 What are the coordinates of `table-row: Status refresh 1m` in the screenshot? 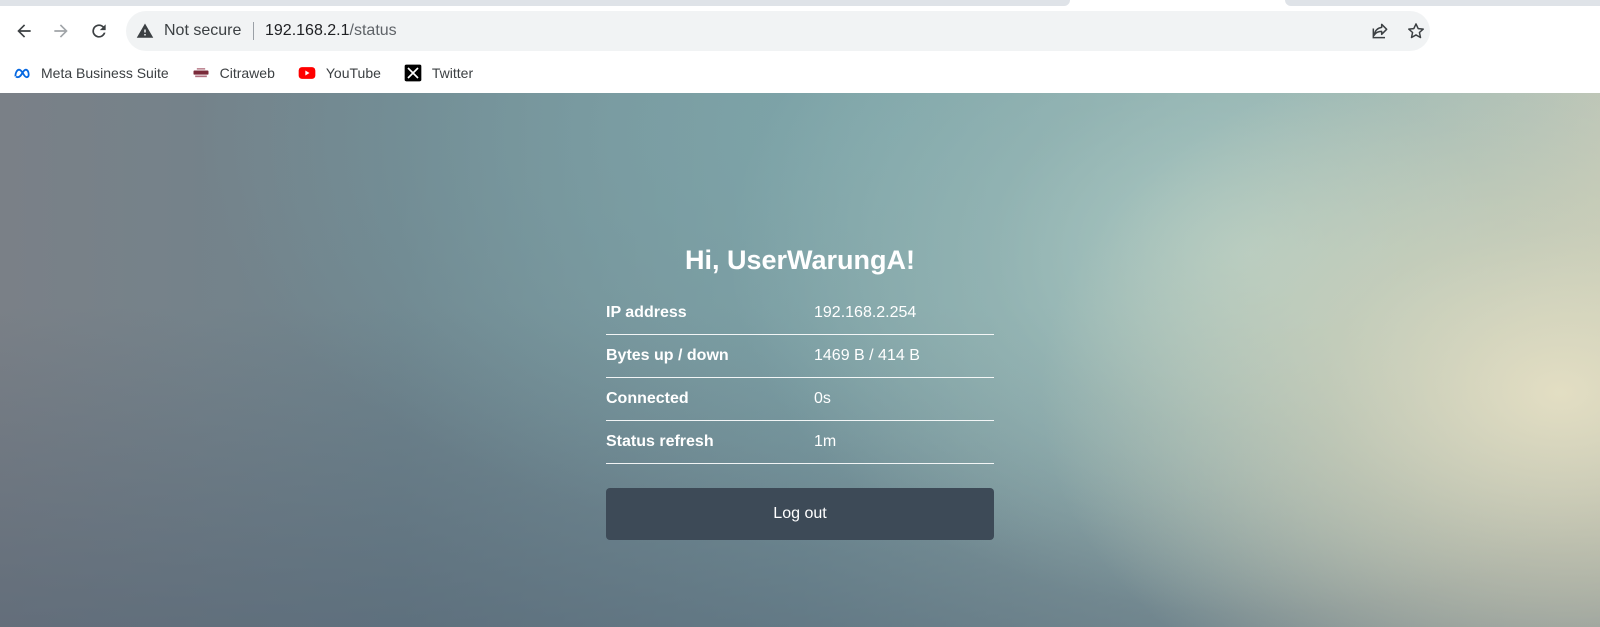 It's located at (800, 442).